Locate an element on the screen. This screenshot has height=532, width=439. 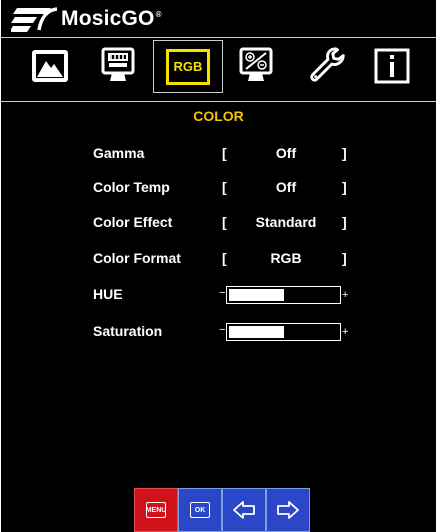
tab-rgb: RGB is located at coordinates (188, 66).